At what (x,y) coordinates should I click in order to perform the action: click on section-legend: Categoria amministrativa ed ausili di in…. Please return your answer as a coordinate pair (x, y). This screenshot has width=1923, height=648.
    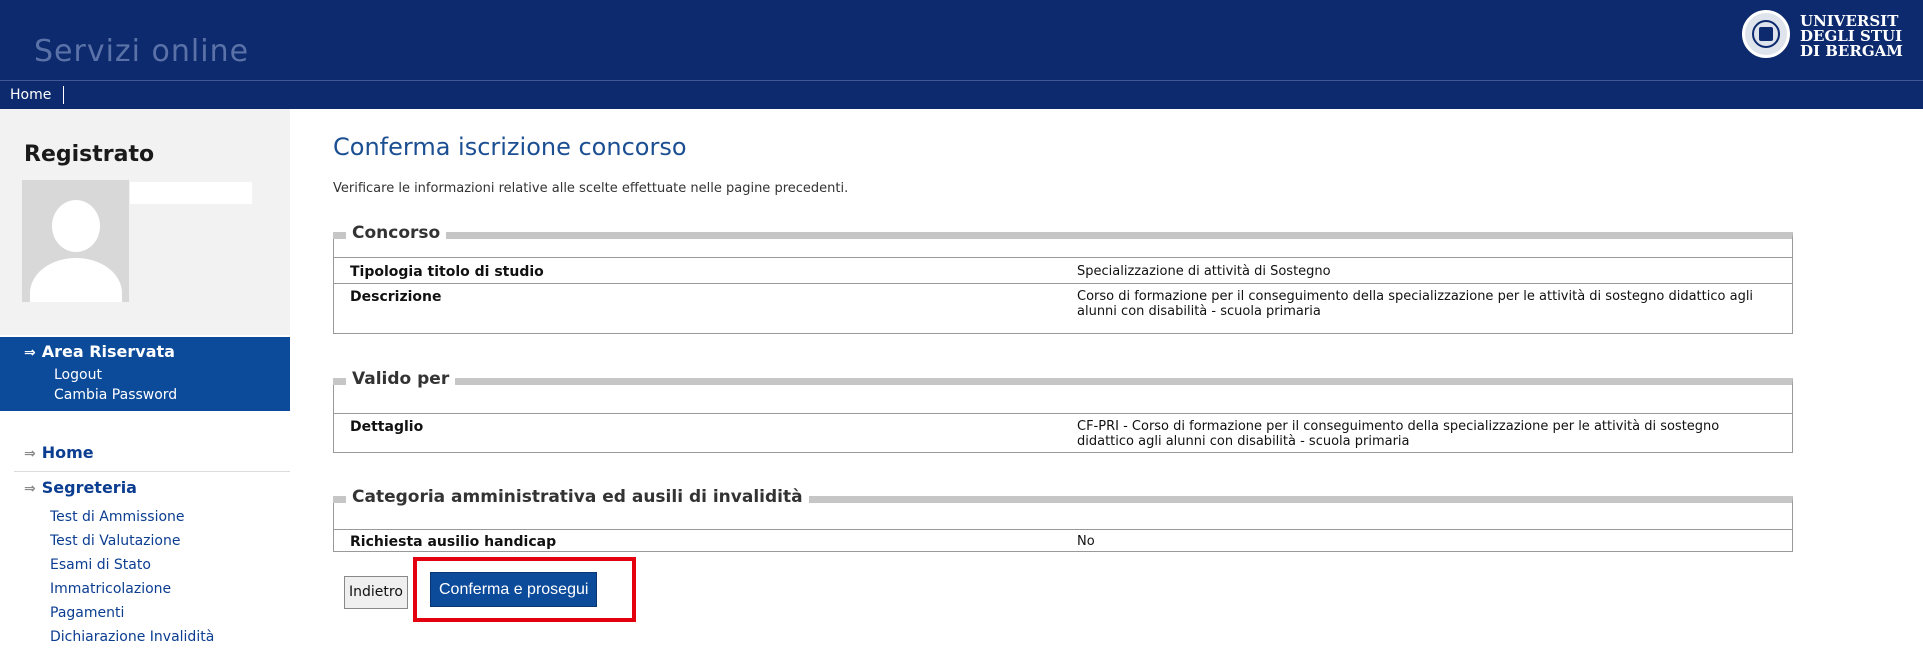
    Looking at the image, I should click on (577, 497).